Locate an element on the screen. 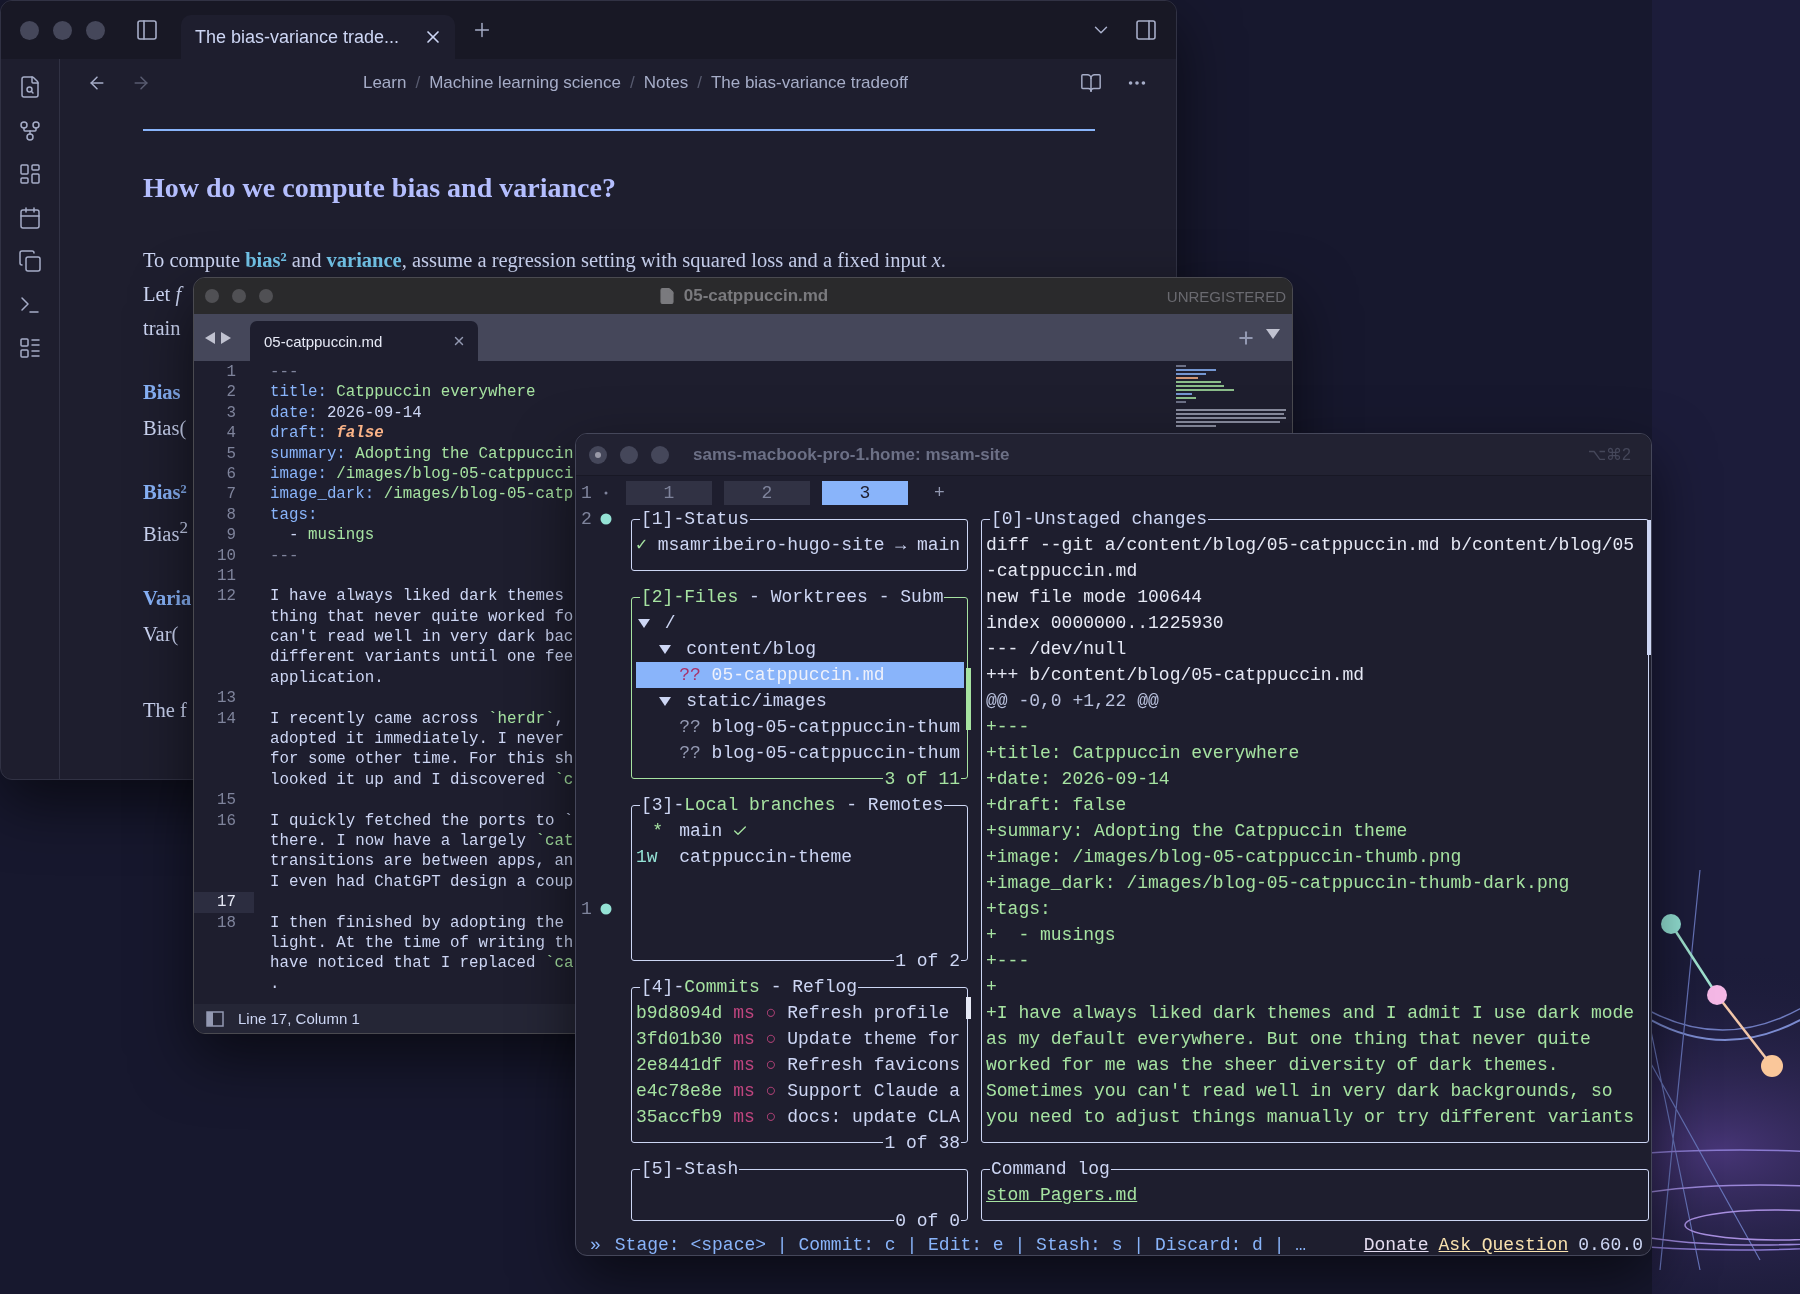 Image resolution: width=1800 pixels, height=1294 pixels. version-label: 0.60.0 is located at coordinates (1610, 1244).